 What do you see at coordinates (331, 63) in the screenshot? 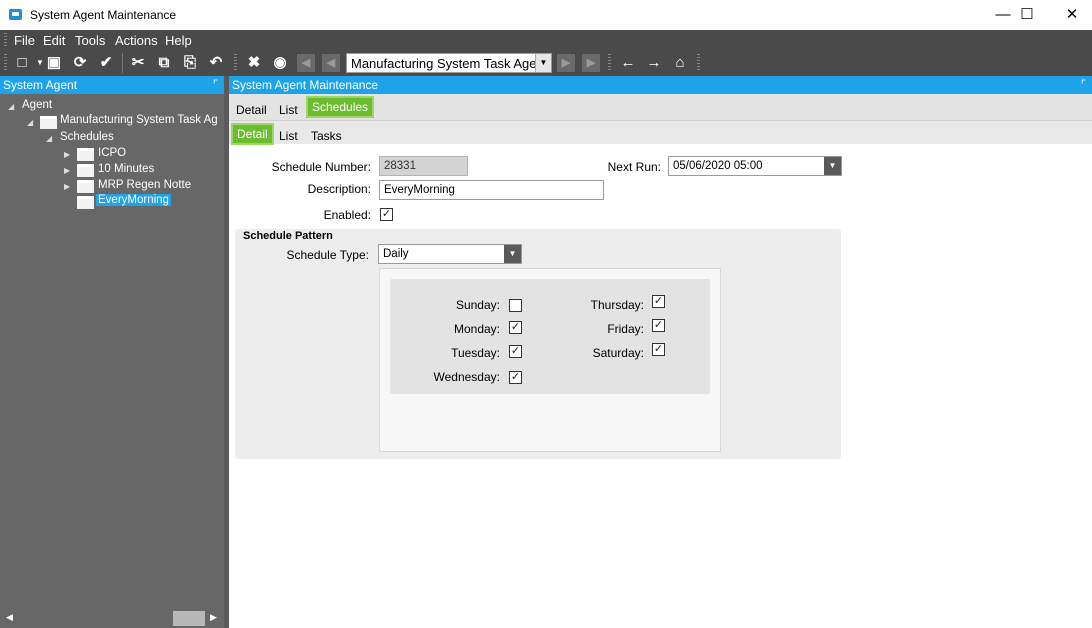
I see `previous-record-icon: ◀` at bounding box center [331, 63].